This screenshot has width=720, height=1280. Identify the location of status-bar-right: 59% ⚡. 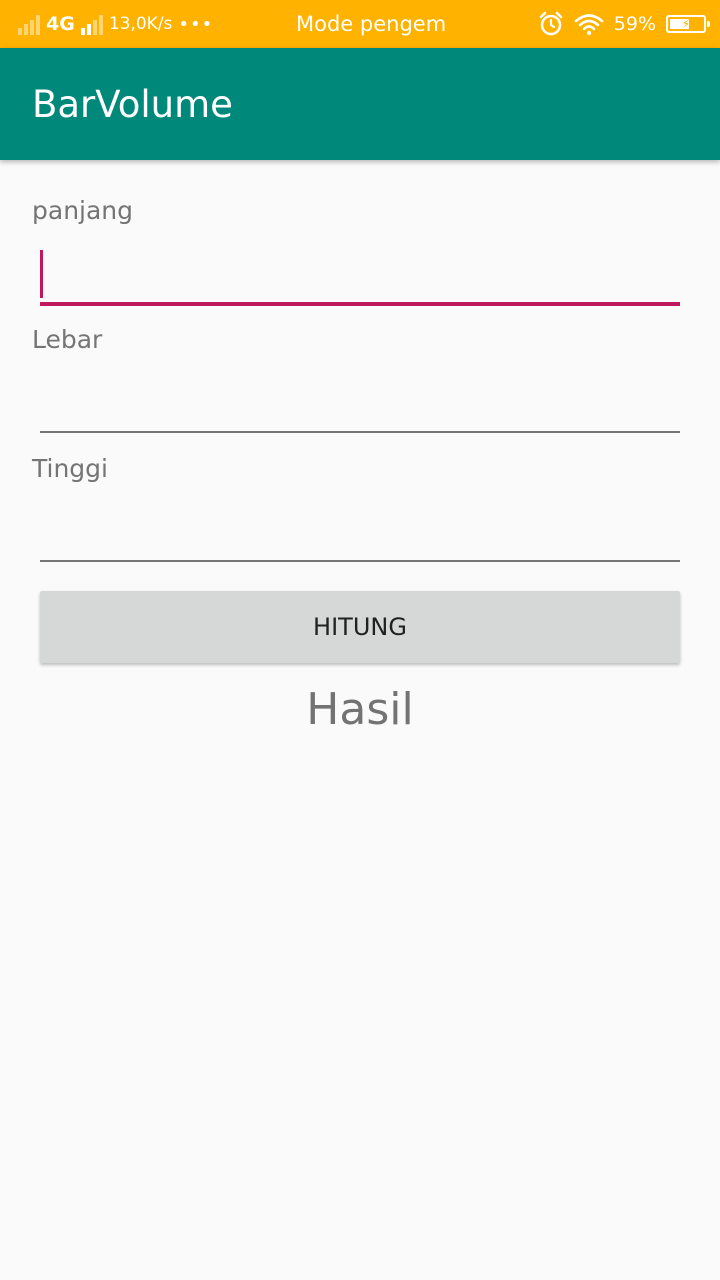
(624, 24).